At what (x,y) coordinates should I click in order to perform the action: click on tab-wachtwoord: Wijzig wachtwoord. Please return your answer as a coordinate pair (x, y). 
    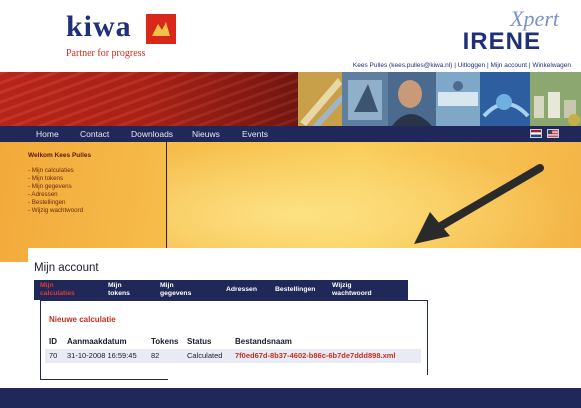
    Looking at the image, I should click on (352, 290).